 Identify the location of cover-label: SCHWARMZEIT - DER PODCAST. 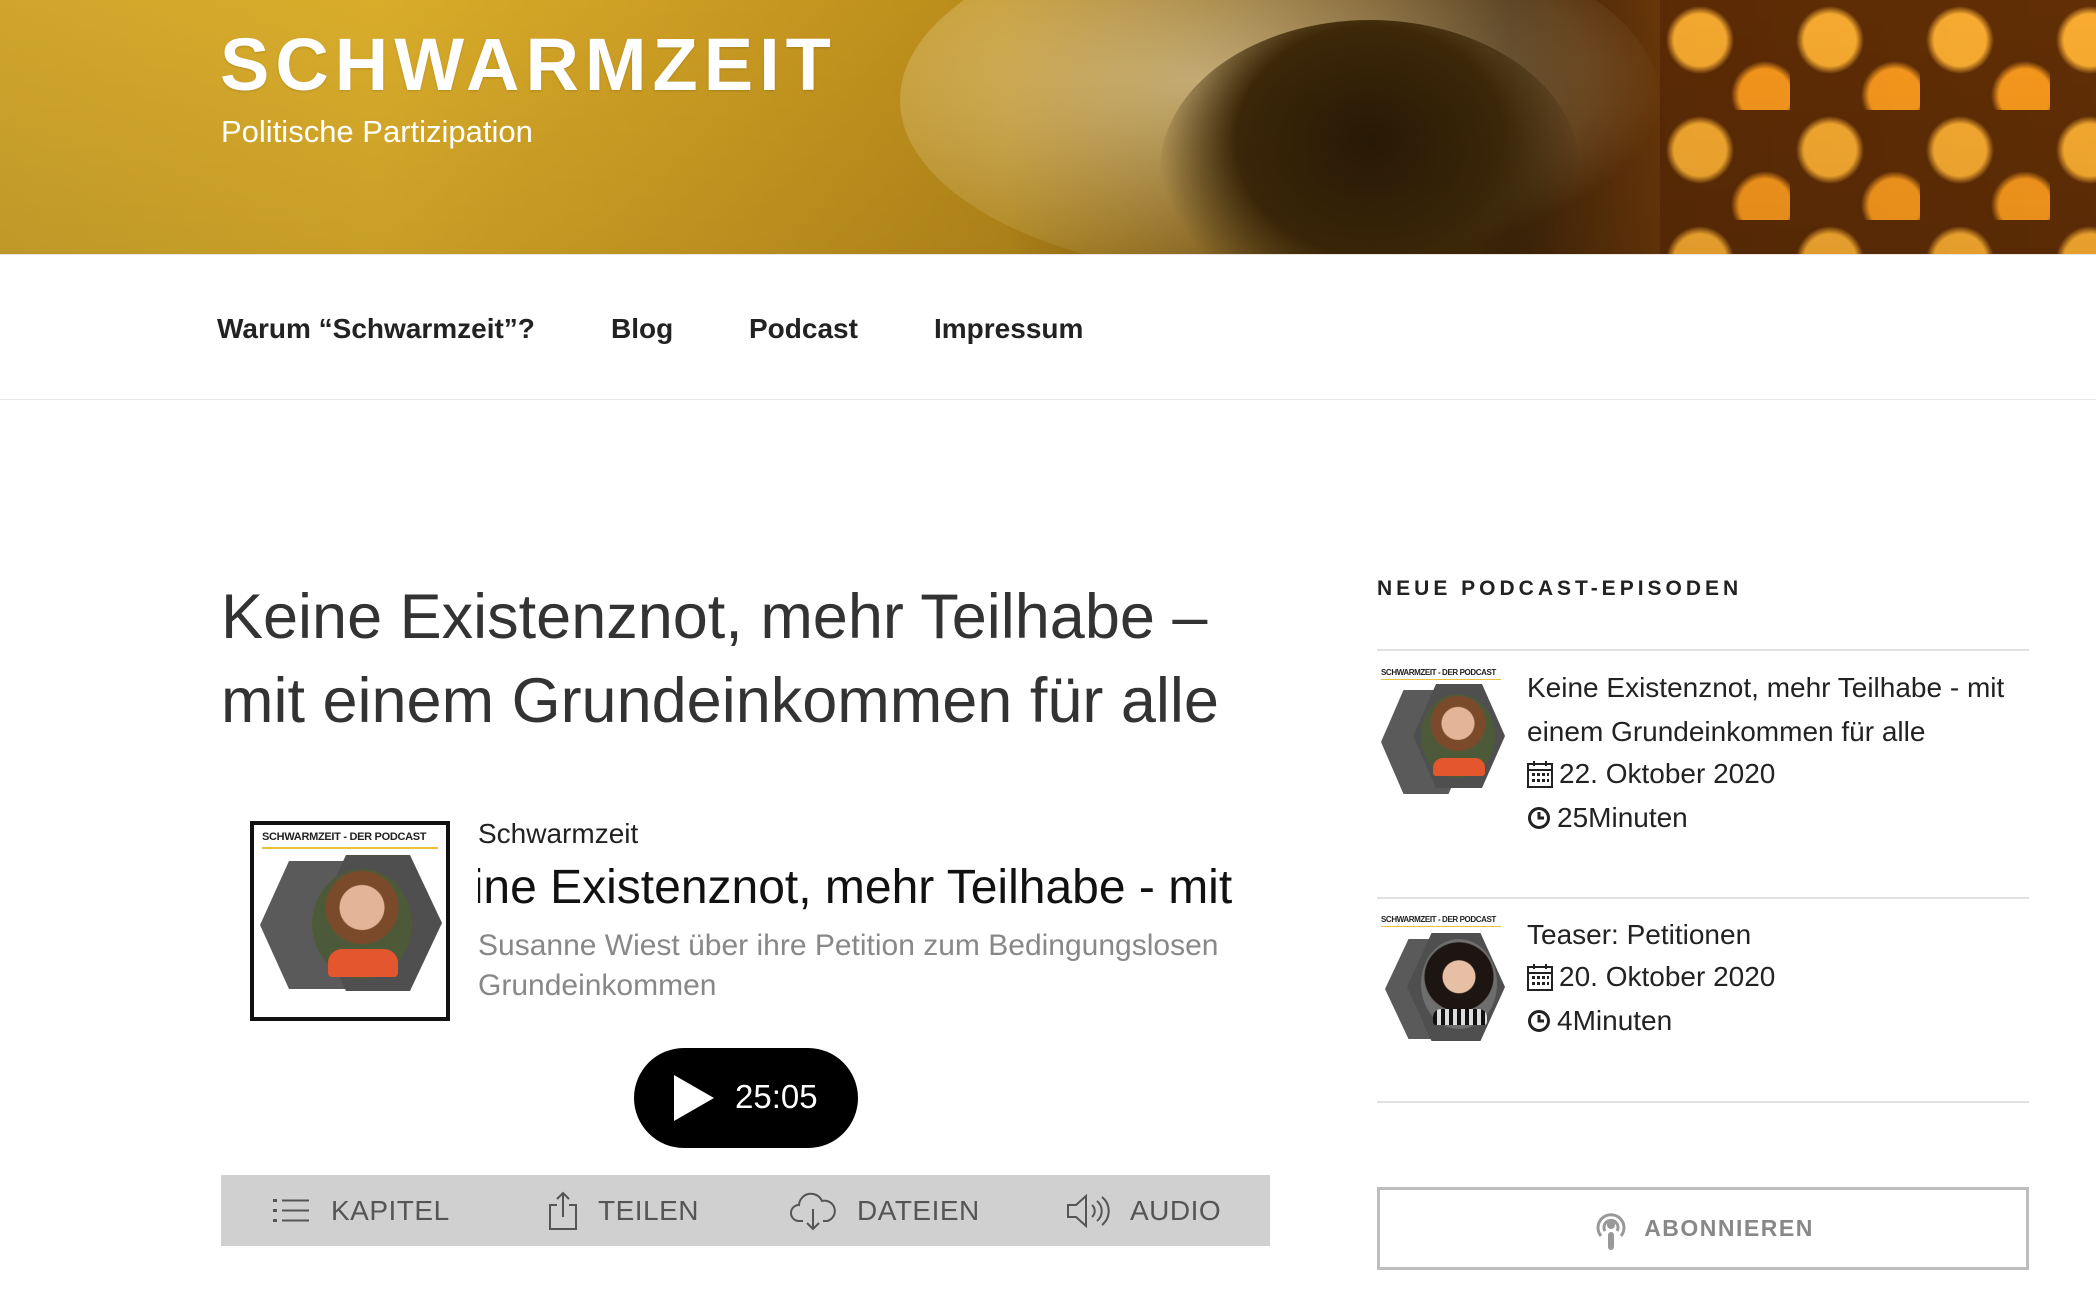
(344, 837).